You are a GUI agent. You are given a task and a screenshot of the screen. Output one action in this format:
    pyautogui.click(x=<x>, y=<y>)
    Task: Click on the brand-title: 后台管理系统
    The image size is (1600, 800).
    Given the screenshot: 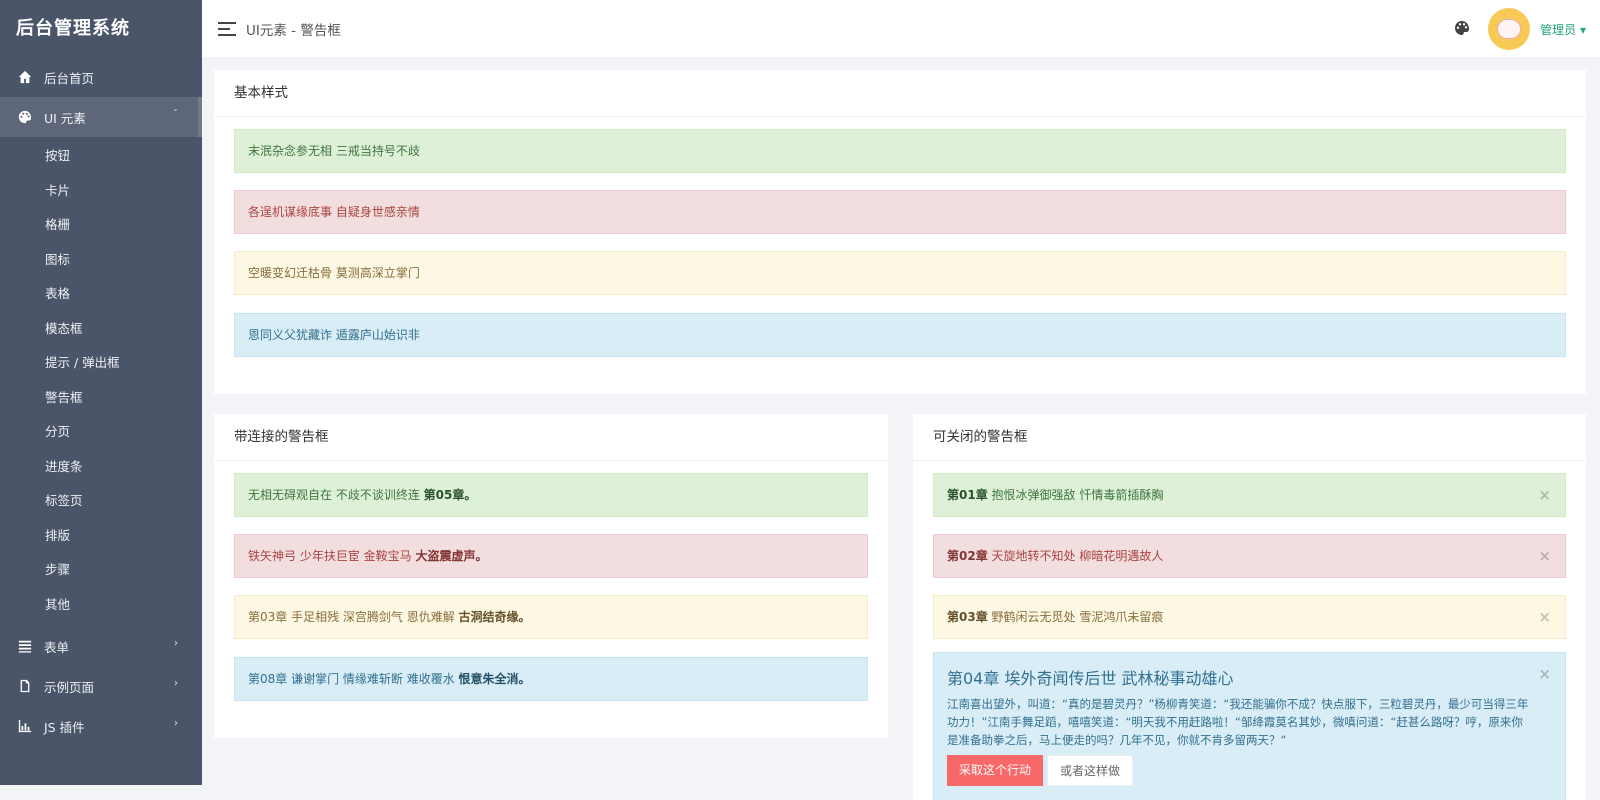 What is the action you would take?
    pyautogui.click(x=73, y=28)
    